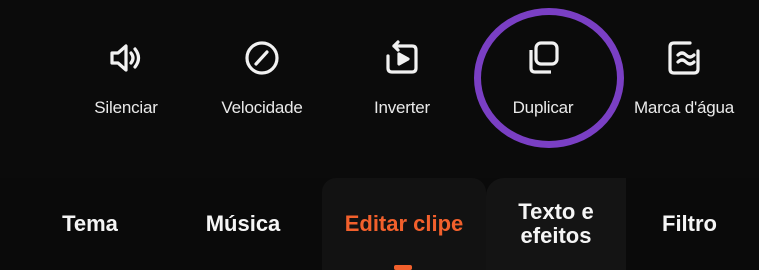 This screenshot has width=759, height=270. Describe the element at coordinates (402, 86) in the screenshot. I see `reverse-button: Inverter` at that location.